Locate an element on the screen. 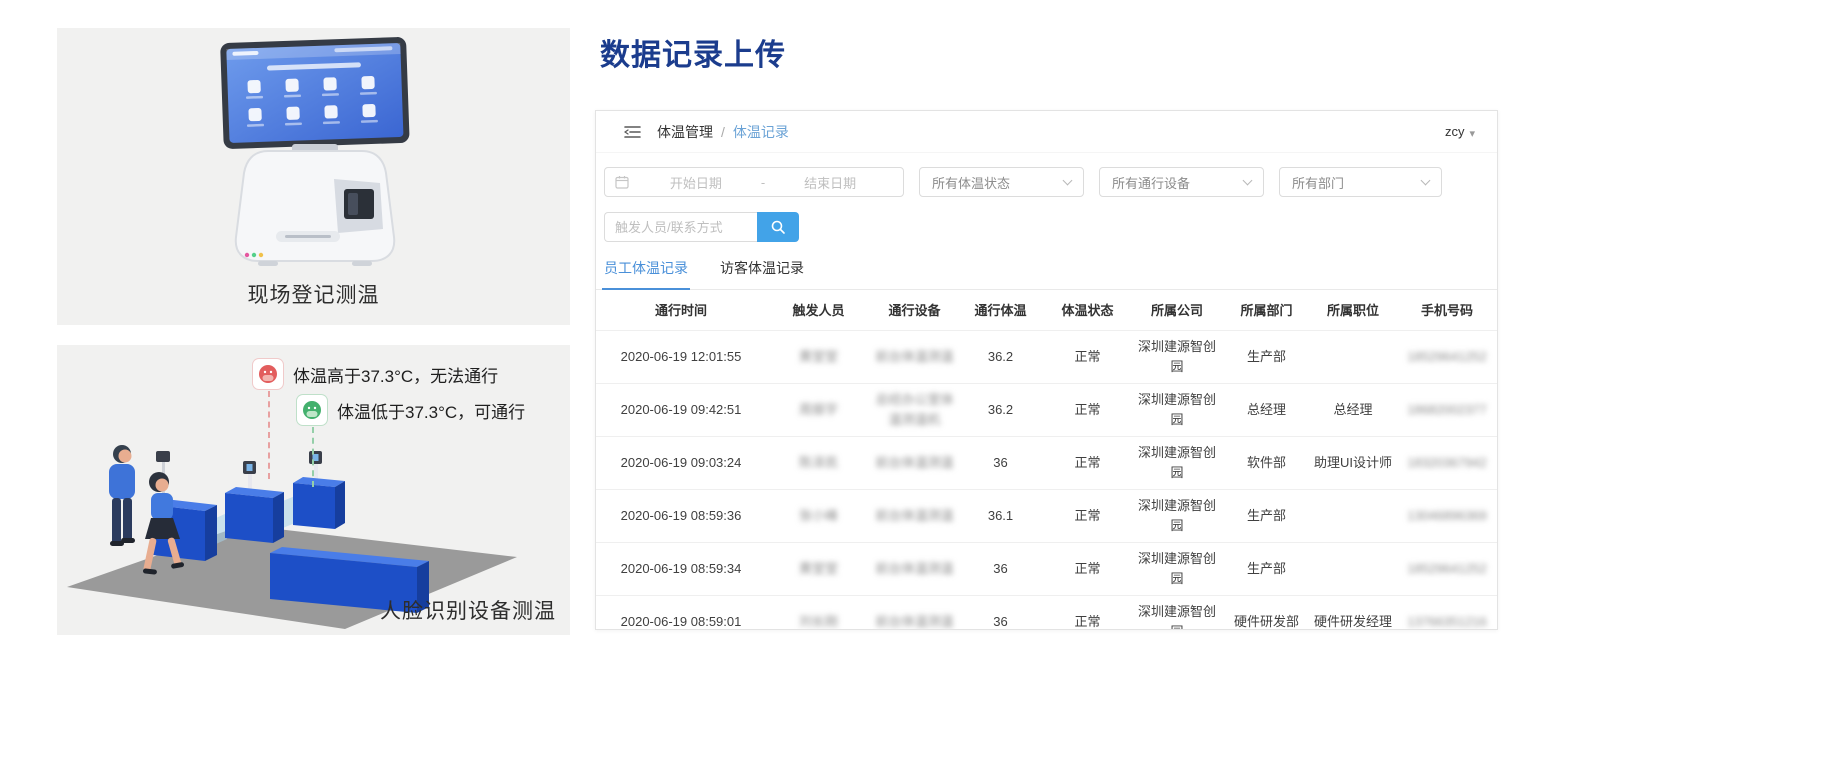  passage-device-select: 所有通行设备 is located at coordinates (1181, 182).